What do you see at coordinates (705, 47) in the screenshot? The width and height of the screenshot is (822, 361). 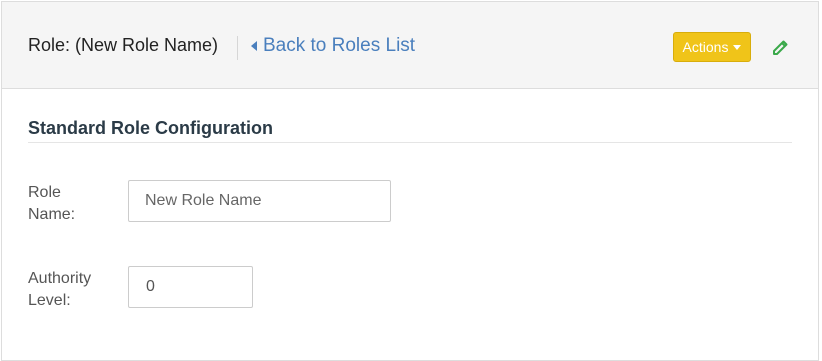 I see `actions-button-label: Actions` at bounding box center [705, 47].